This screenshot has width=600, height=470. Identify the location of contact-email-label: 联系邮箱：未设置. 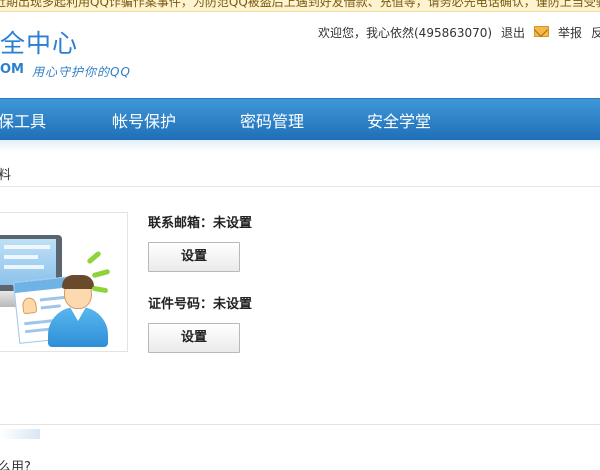
(200, 223).